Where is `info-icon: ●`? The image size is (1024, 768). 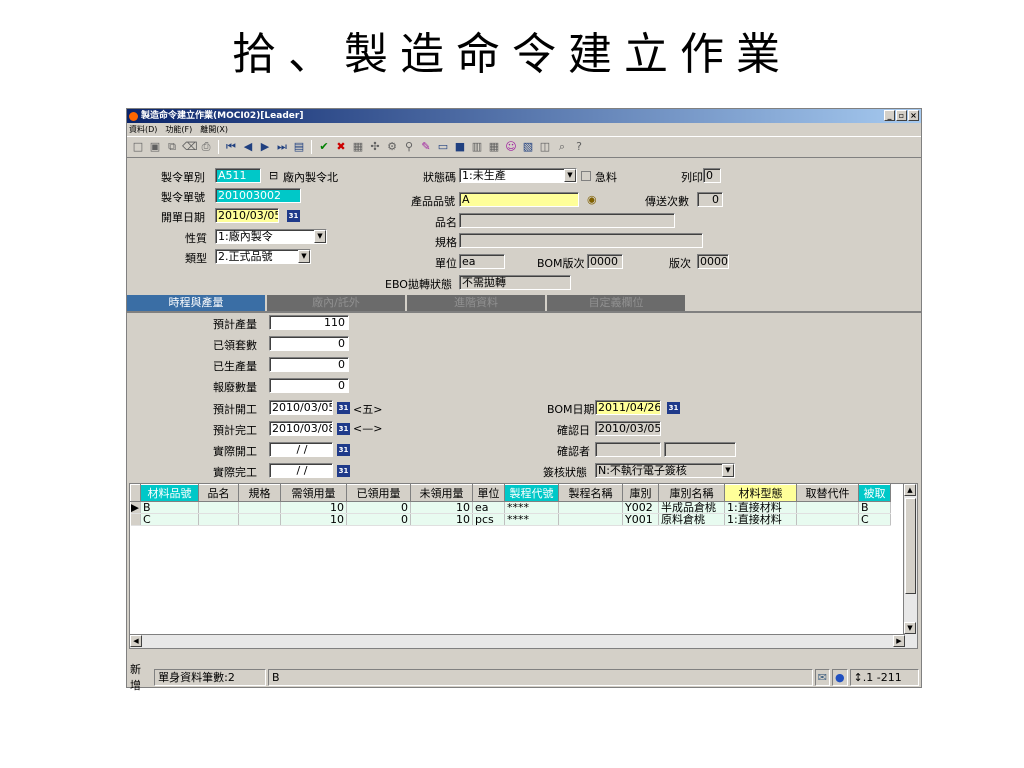
info-icon: ● is located at coordinates (840, 677).